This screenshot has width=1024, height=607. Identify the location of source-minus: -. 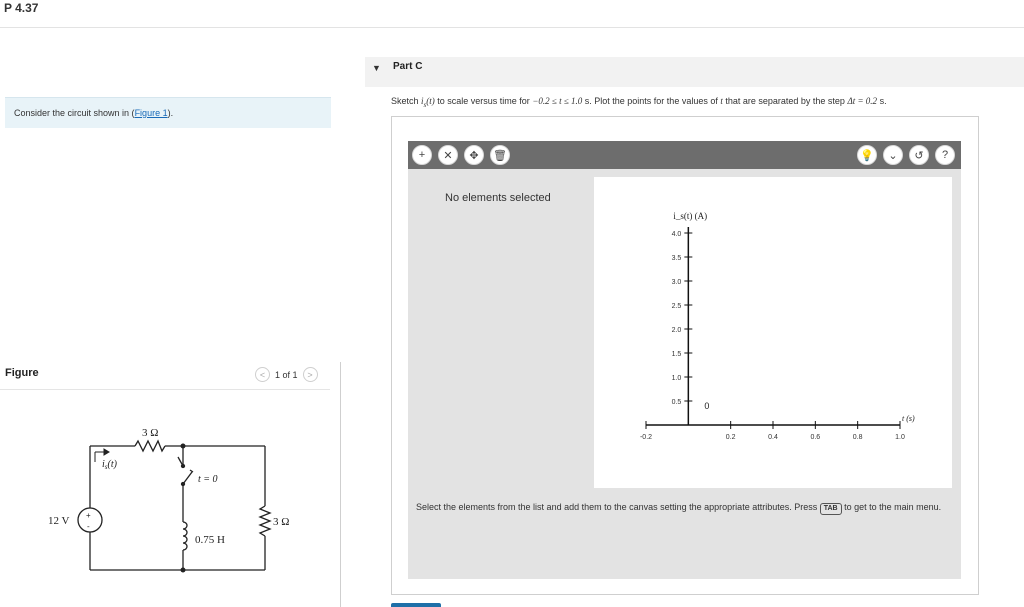
(88, 526).